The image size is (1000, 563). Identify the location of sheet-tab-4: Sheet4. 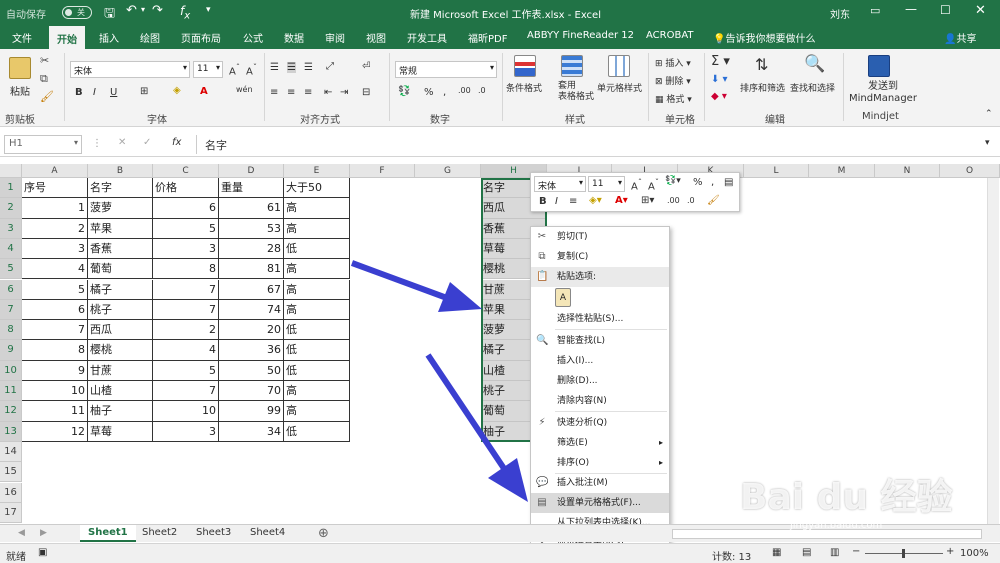
(267, 533).